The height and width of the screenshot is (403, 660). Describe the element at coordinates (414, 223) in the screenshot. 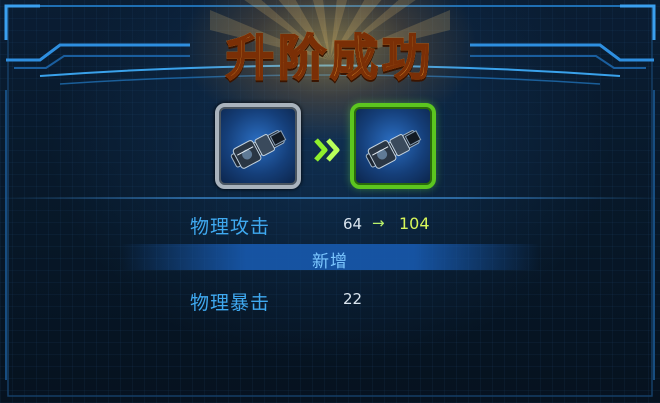

I see `stat-new-value: 104` at that location.